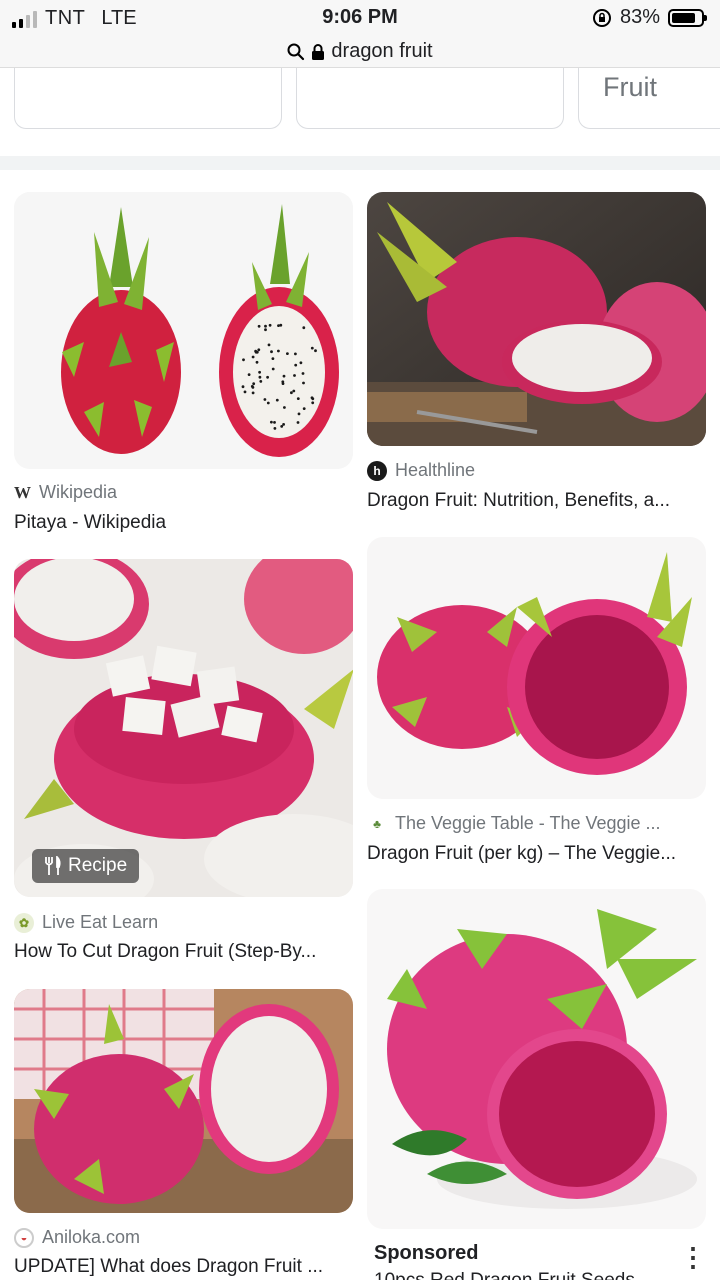 Image resolution: width=720 pixels, height=1280 pixels. What do you see at coordinates (22, 492) in the screenshot?
I see `wikipedia-icon: W` at bounding box center [22, 492].